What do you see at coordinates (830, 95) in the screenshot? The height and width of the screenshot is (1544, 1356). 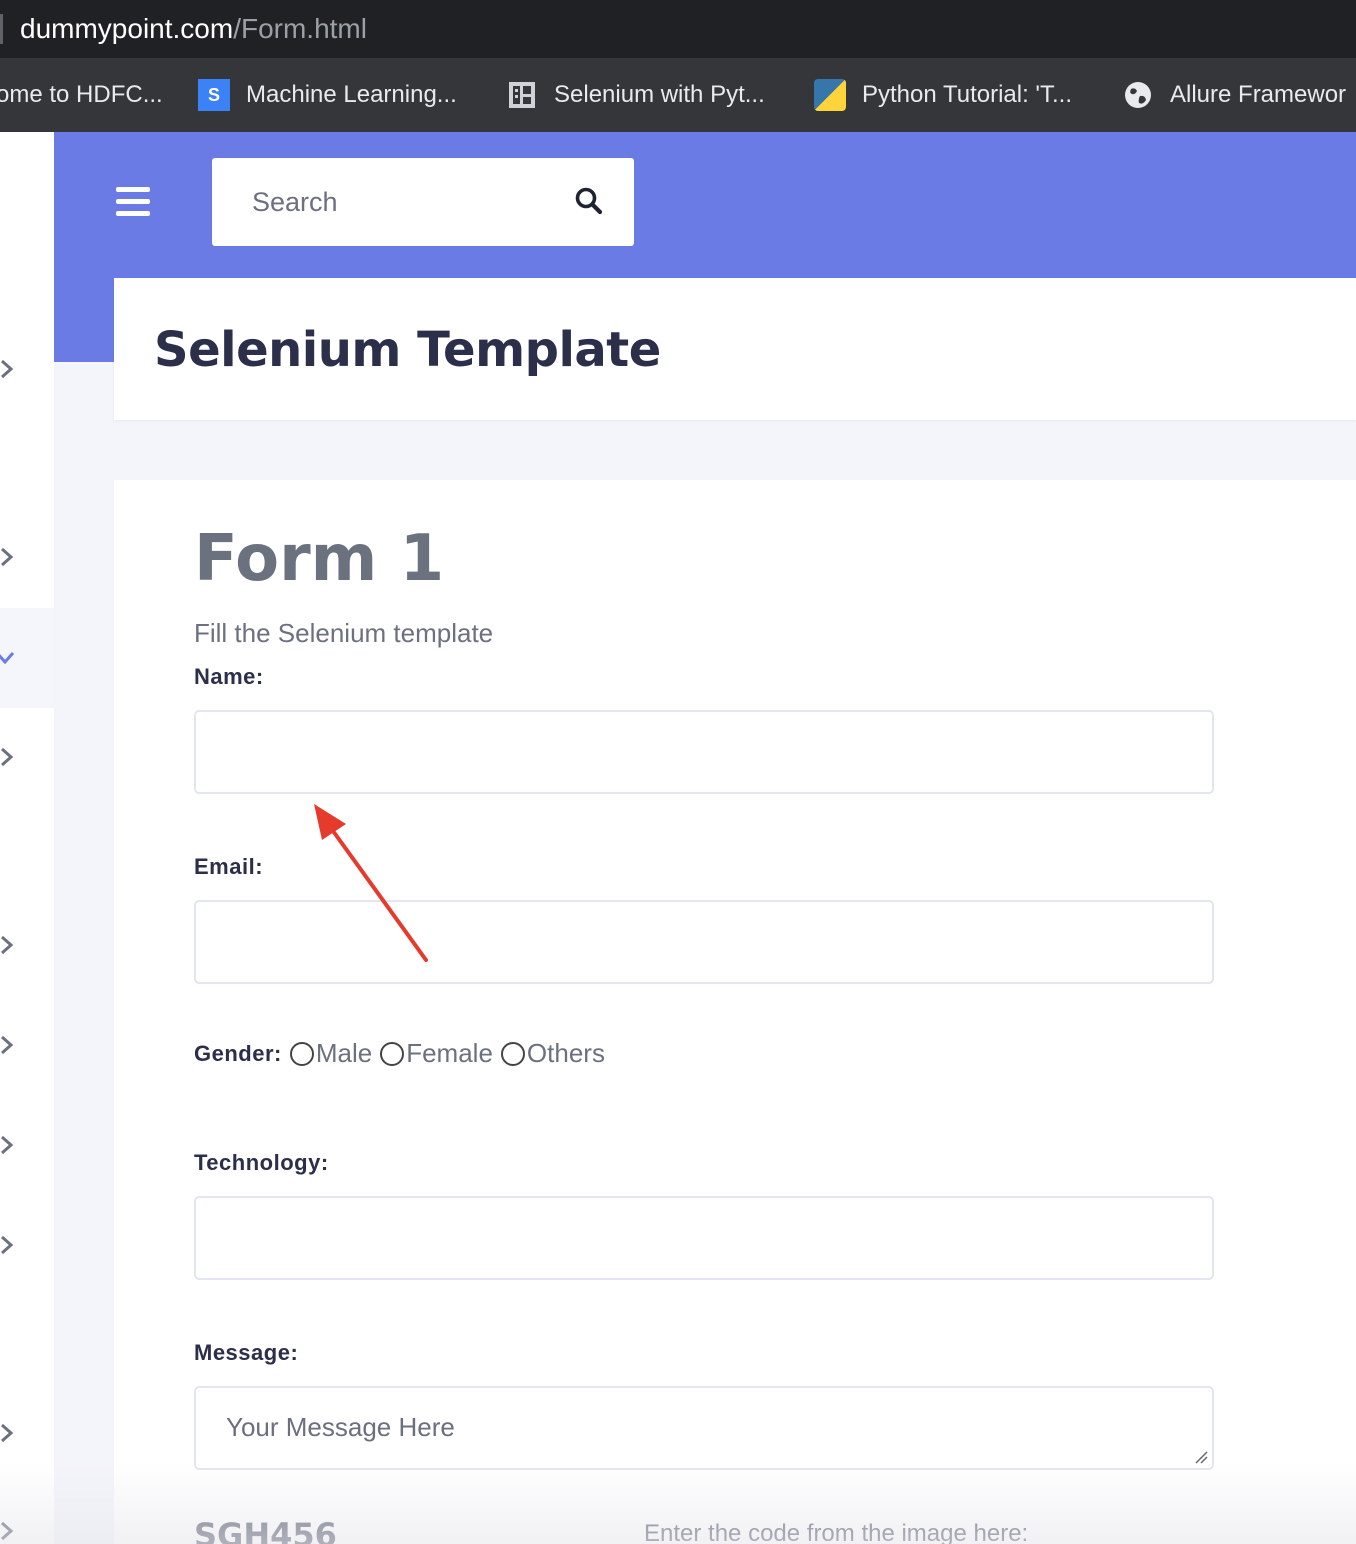 I see `python-icon` at bounding box center [830, 95].